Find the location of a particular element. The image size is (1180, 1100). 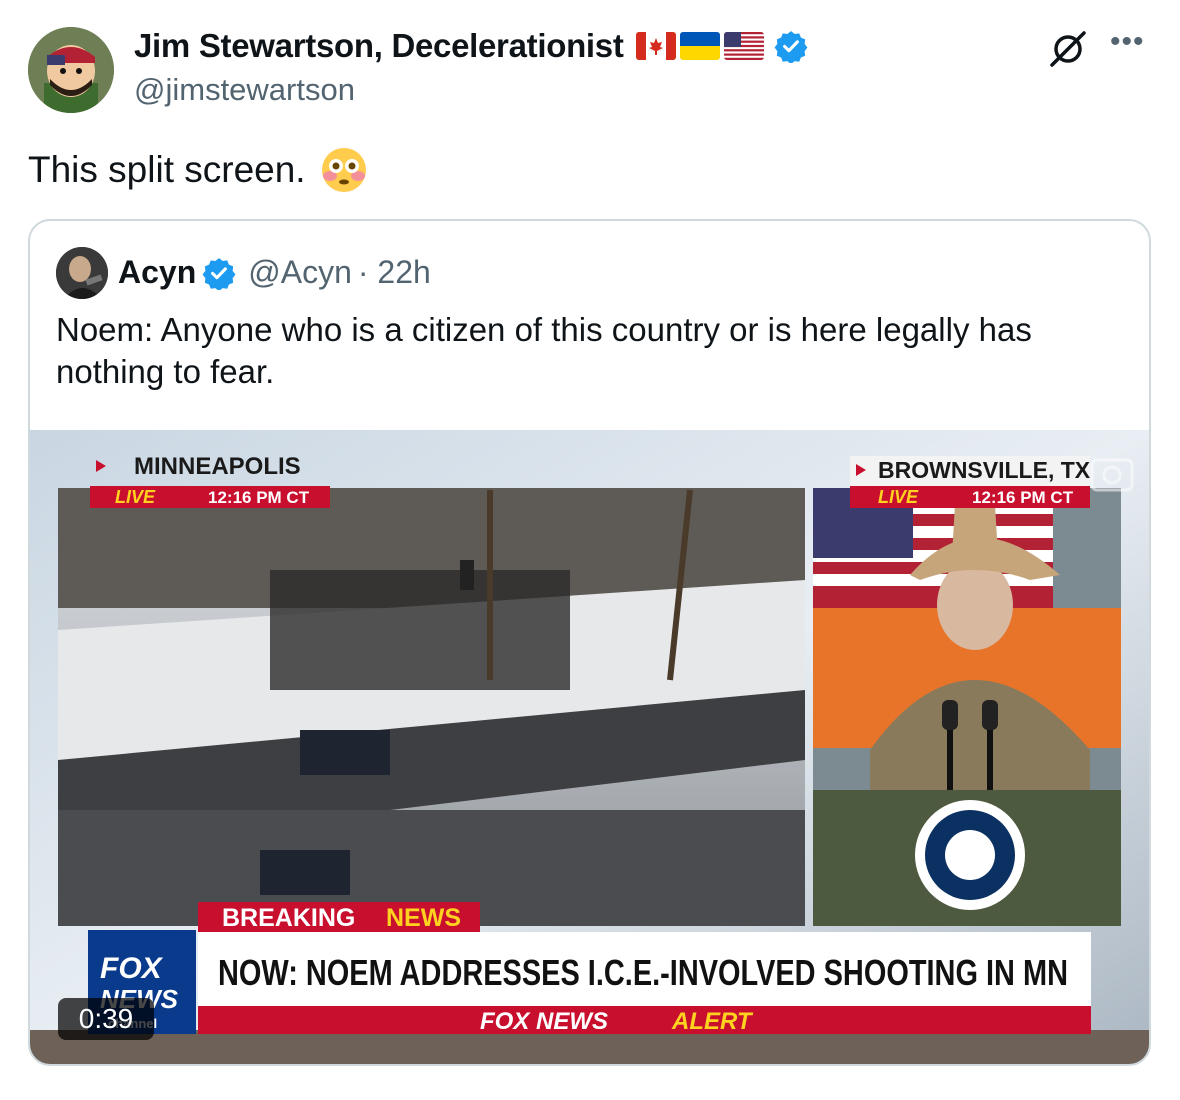

left-time-text: 12:16 PM CT is located at coordinates (259, 497).